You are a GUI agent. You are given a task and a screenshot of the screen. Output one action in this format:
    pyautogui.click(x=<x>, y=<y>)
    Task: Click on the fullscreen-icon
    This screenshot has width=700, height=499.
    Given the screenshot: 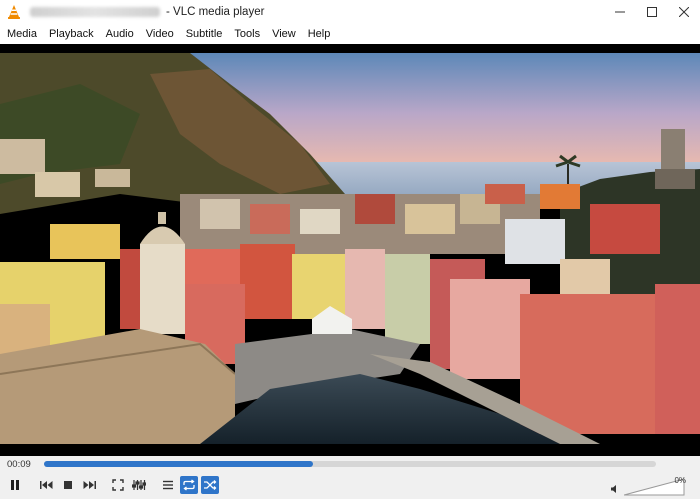 What is the action you would take?
    pyautogui.click(x=118, y=485)
    